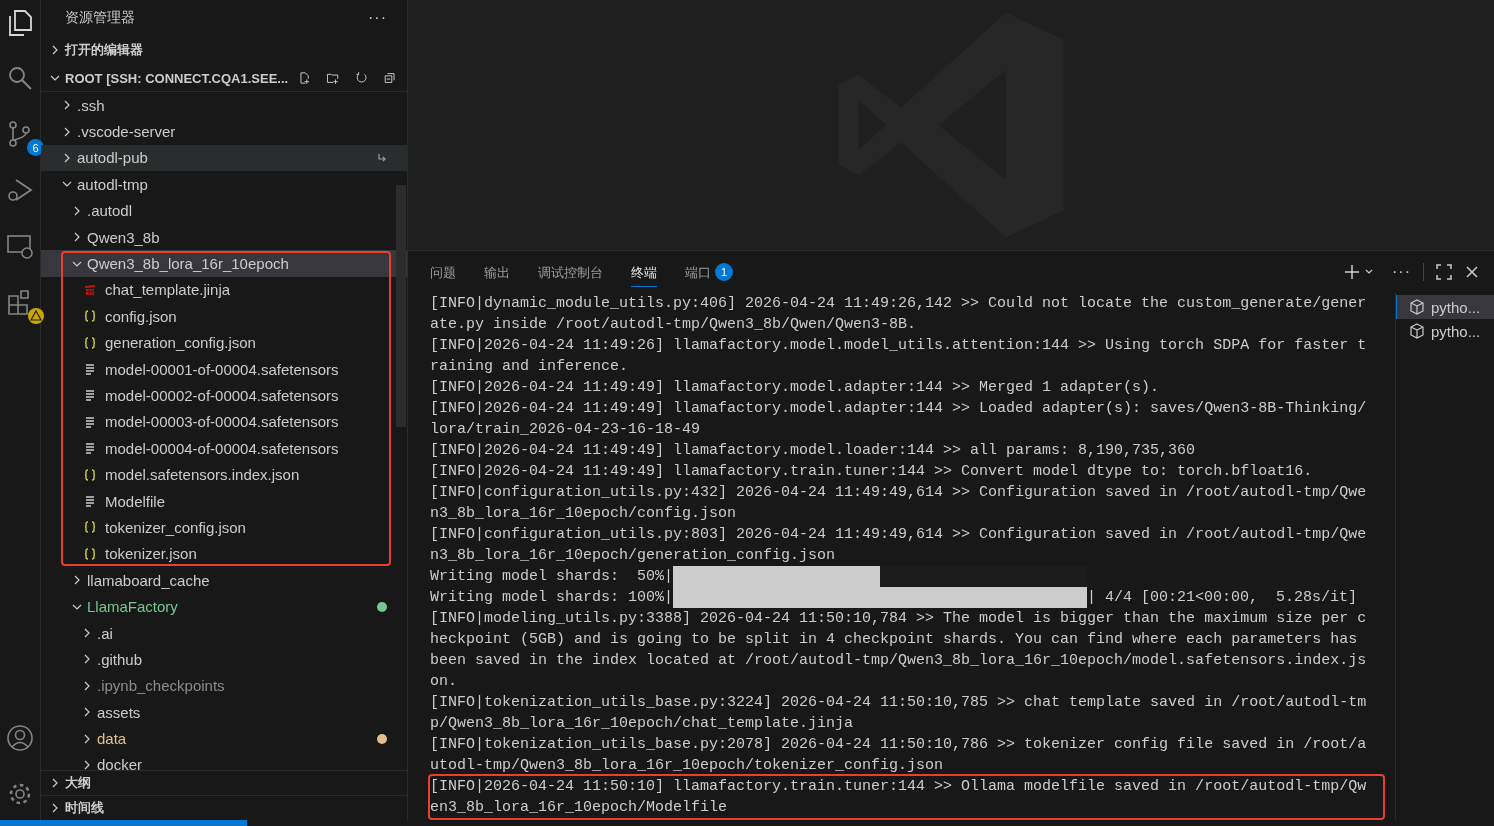 This screenshot has height=826, width=1494. Describe the element at coordinates (224, 712) in the screenshot. I see `folder-tree-item: assets` at that location.